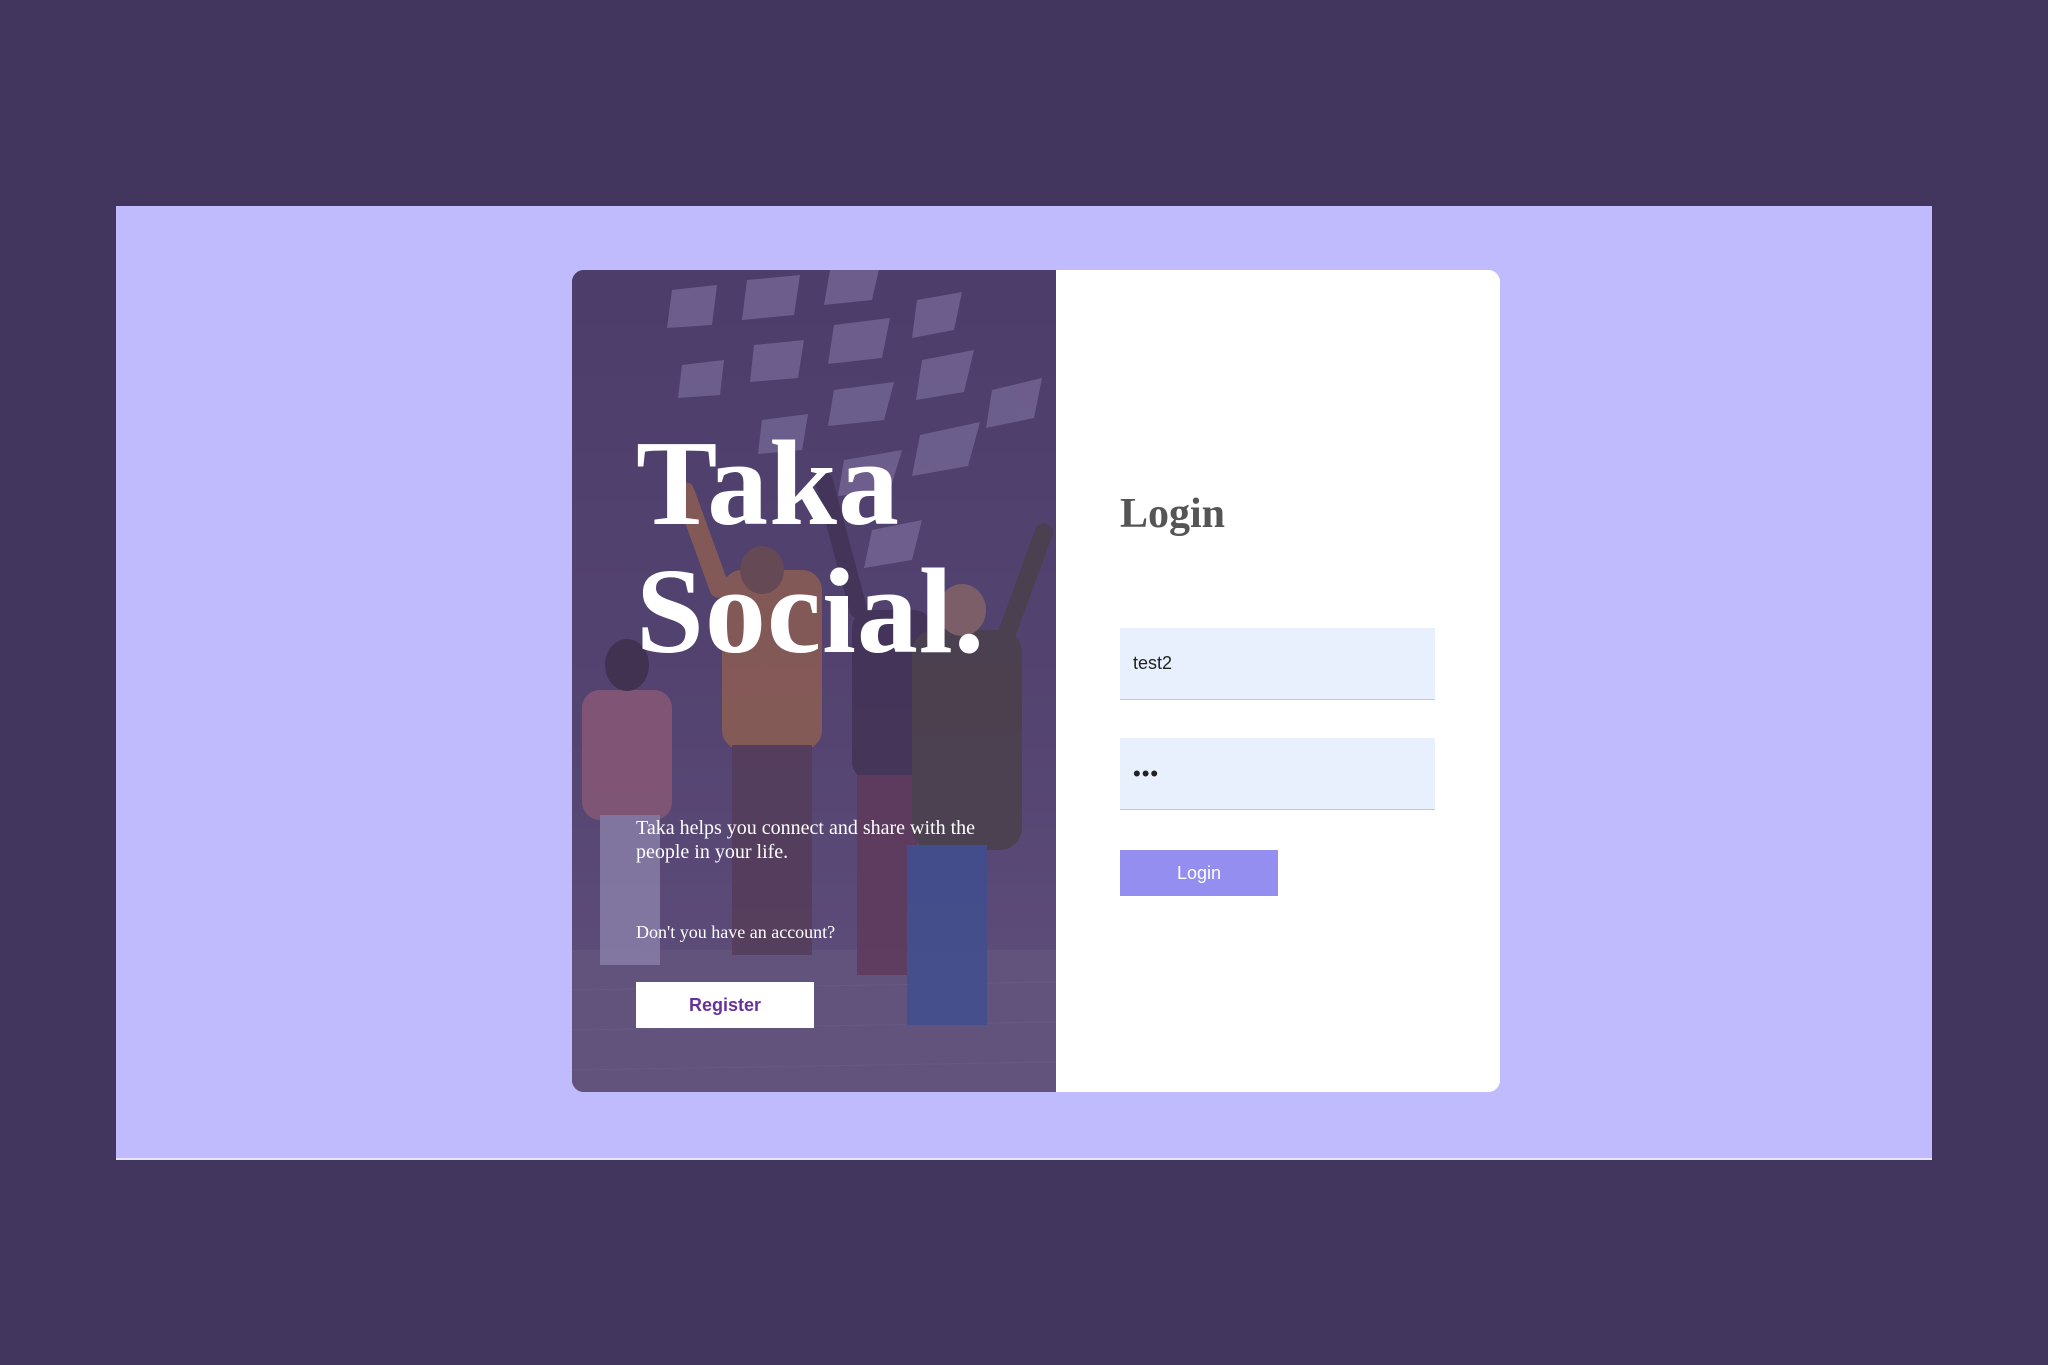  I want to click on no-account-text: Don't you have an account?, so click(736, 932).